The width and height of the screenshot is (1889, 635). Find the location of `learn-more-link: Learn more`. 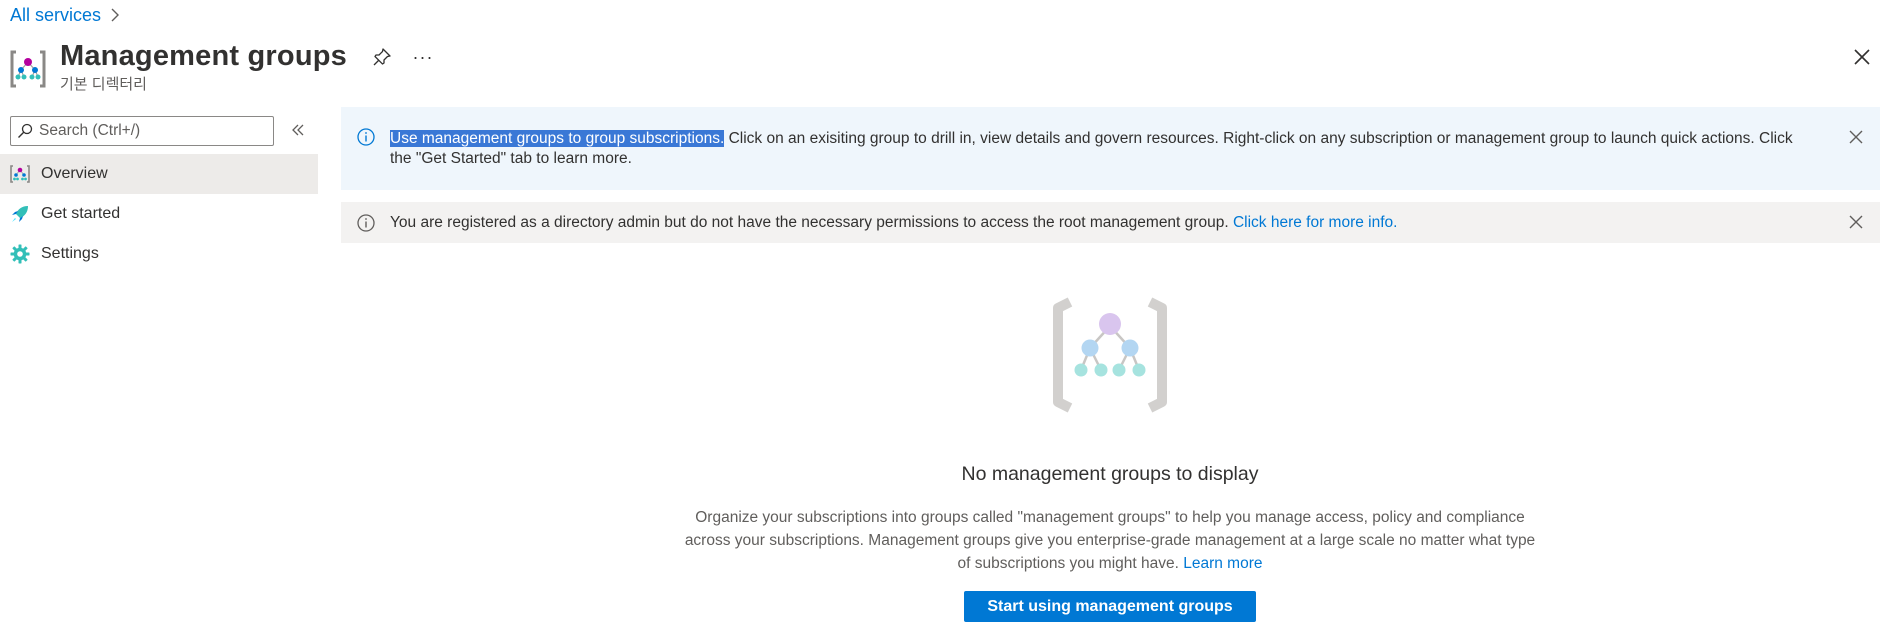

learn-more-link: Learn more is located at coordinates (1222, 563).